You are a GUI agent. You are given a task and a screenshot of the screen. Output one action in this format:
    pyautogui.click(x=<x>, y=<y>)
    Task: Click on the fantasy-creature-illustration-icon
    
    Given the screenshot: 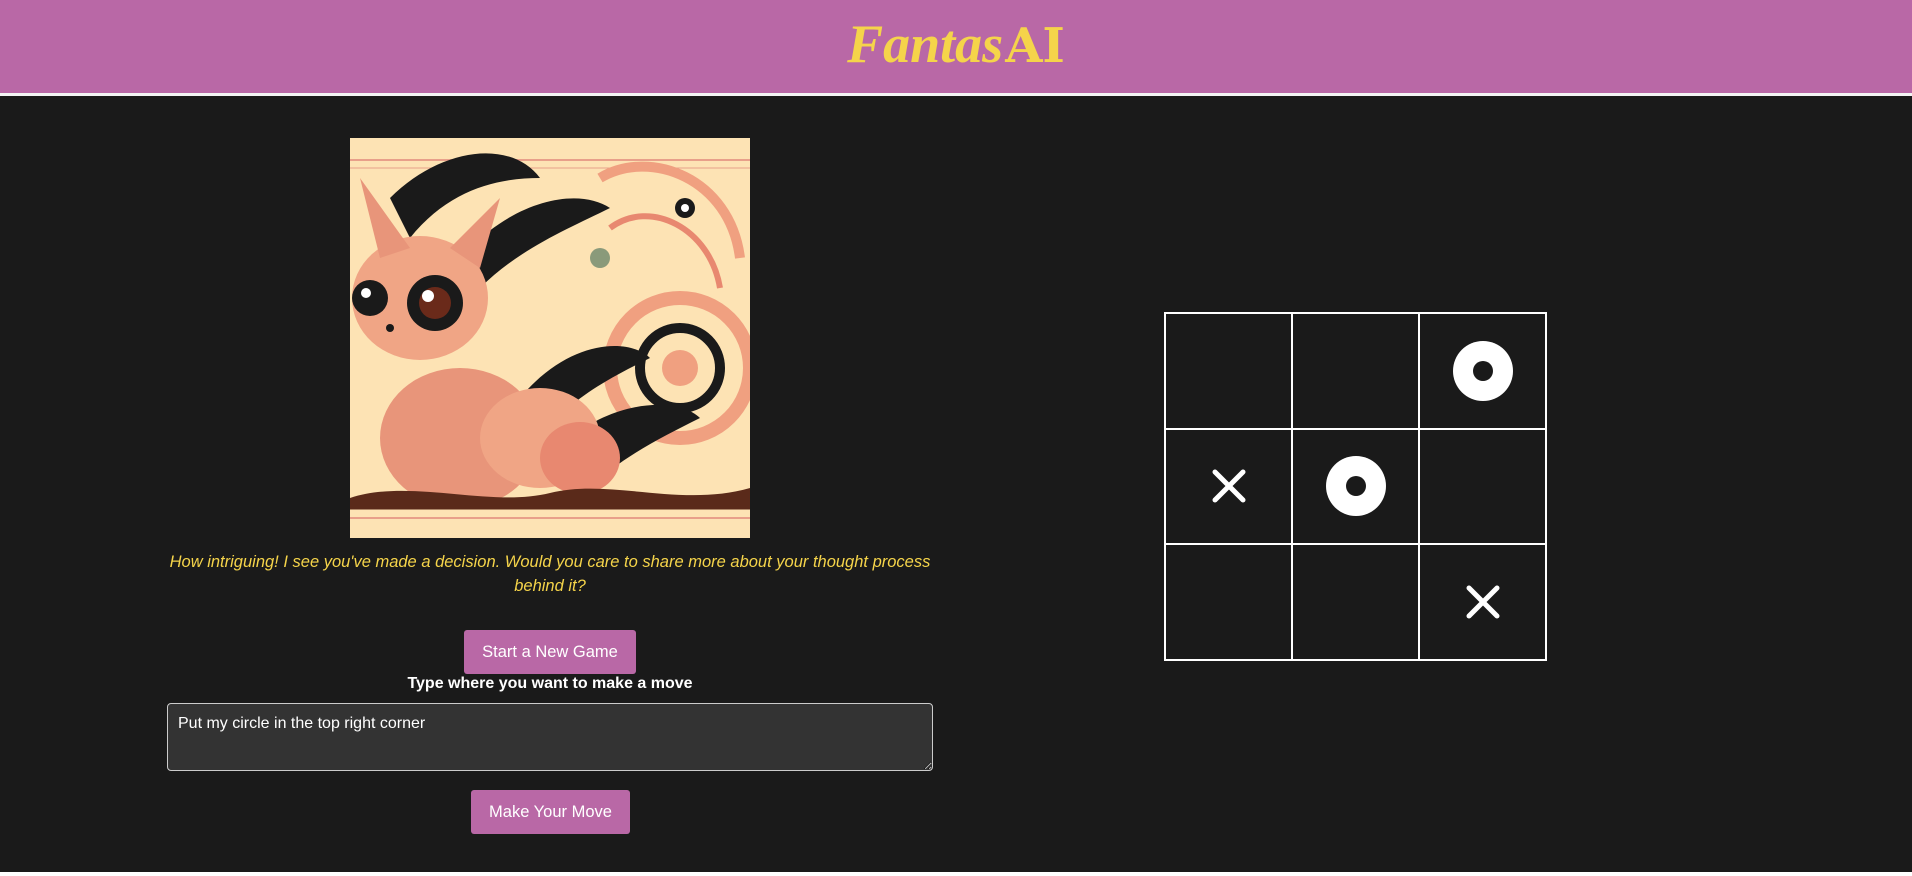 What is the action you would take?
    pyautogui.click(x=550, y=338)
    